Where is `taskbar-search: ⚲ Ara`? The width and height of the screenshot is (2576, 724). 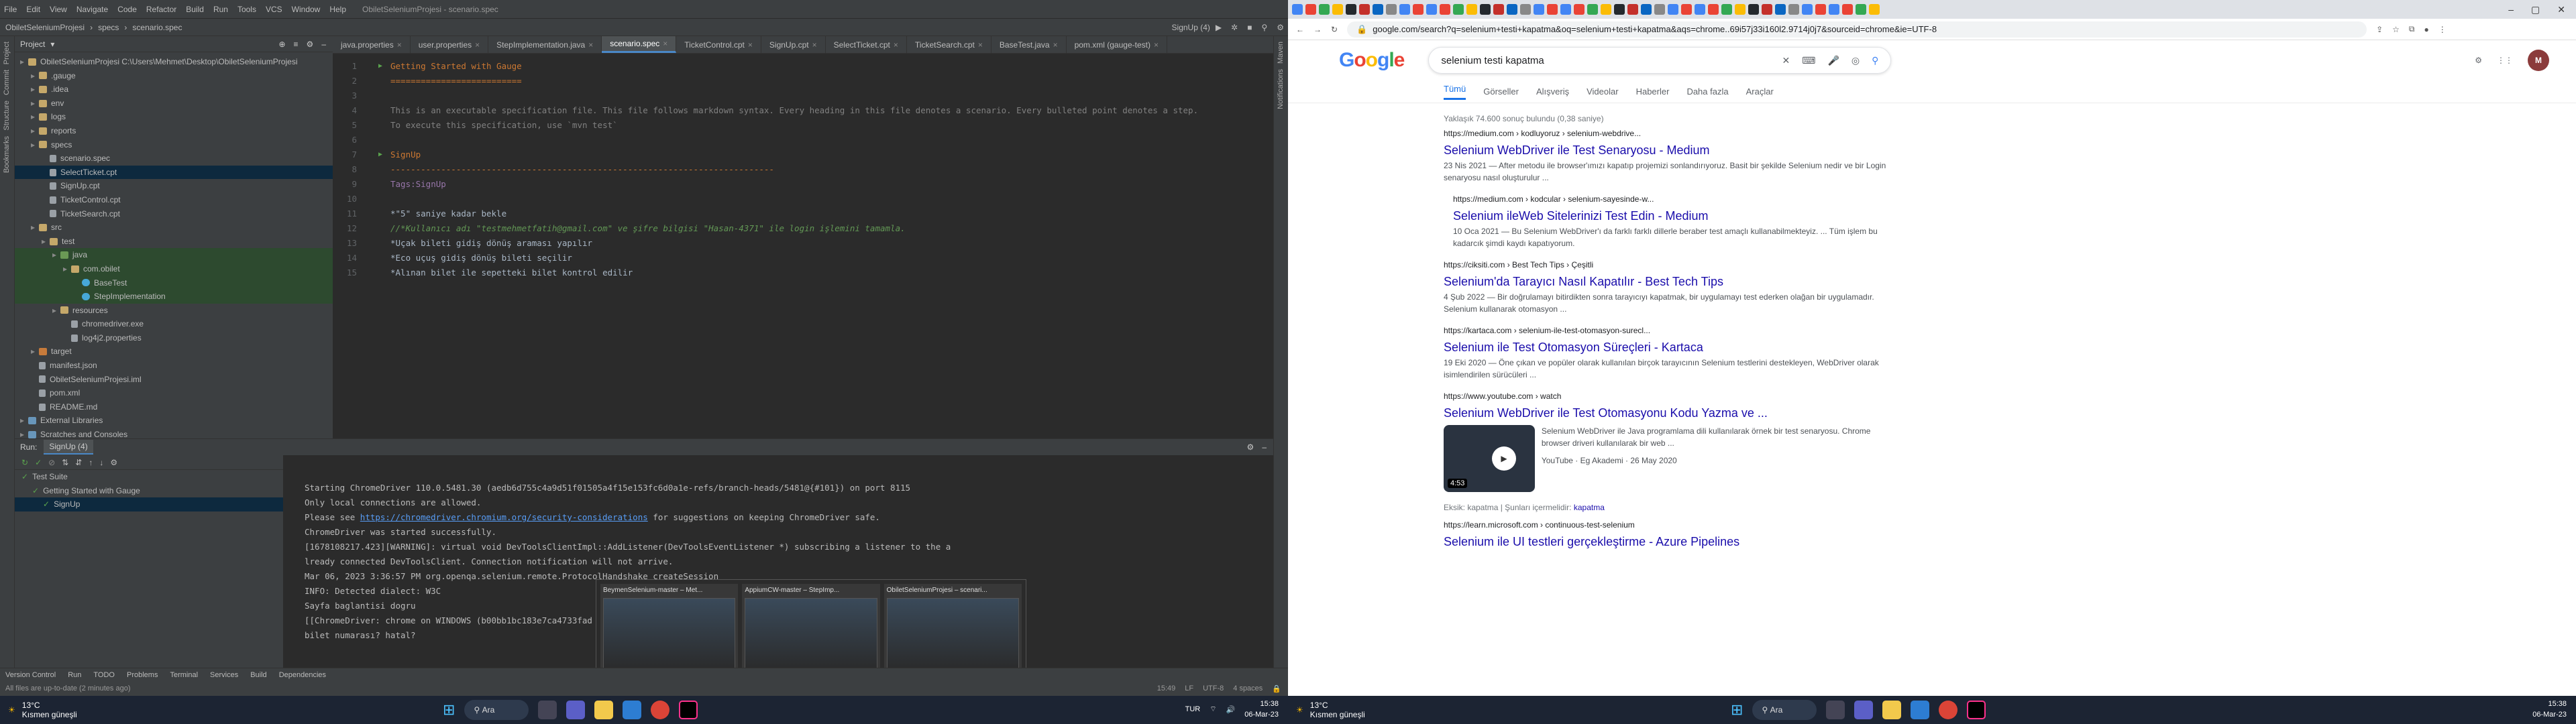 taskbar-search: ⚲ Ara is located at coordinates (1784, 710).